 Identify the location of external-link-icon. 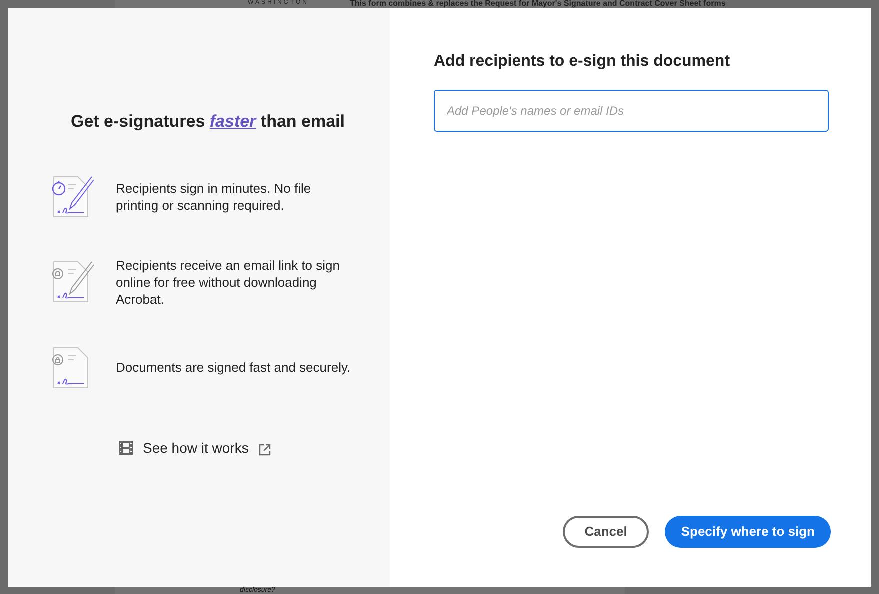
(264, 450).